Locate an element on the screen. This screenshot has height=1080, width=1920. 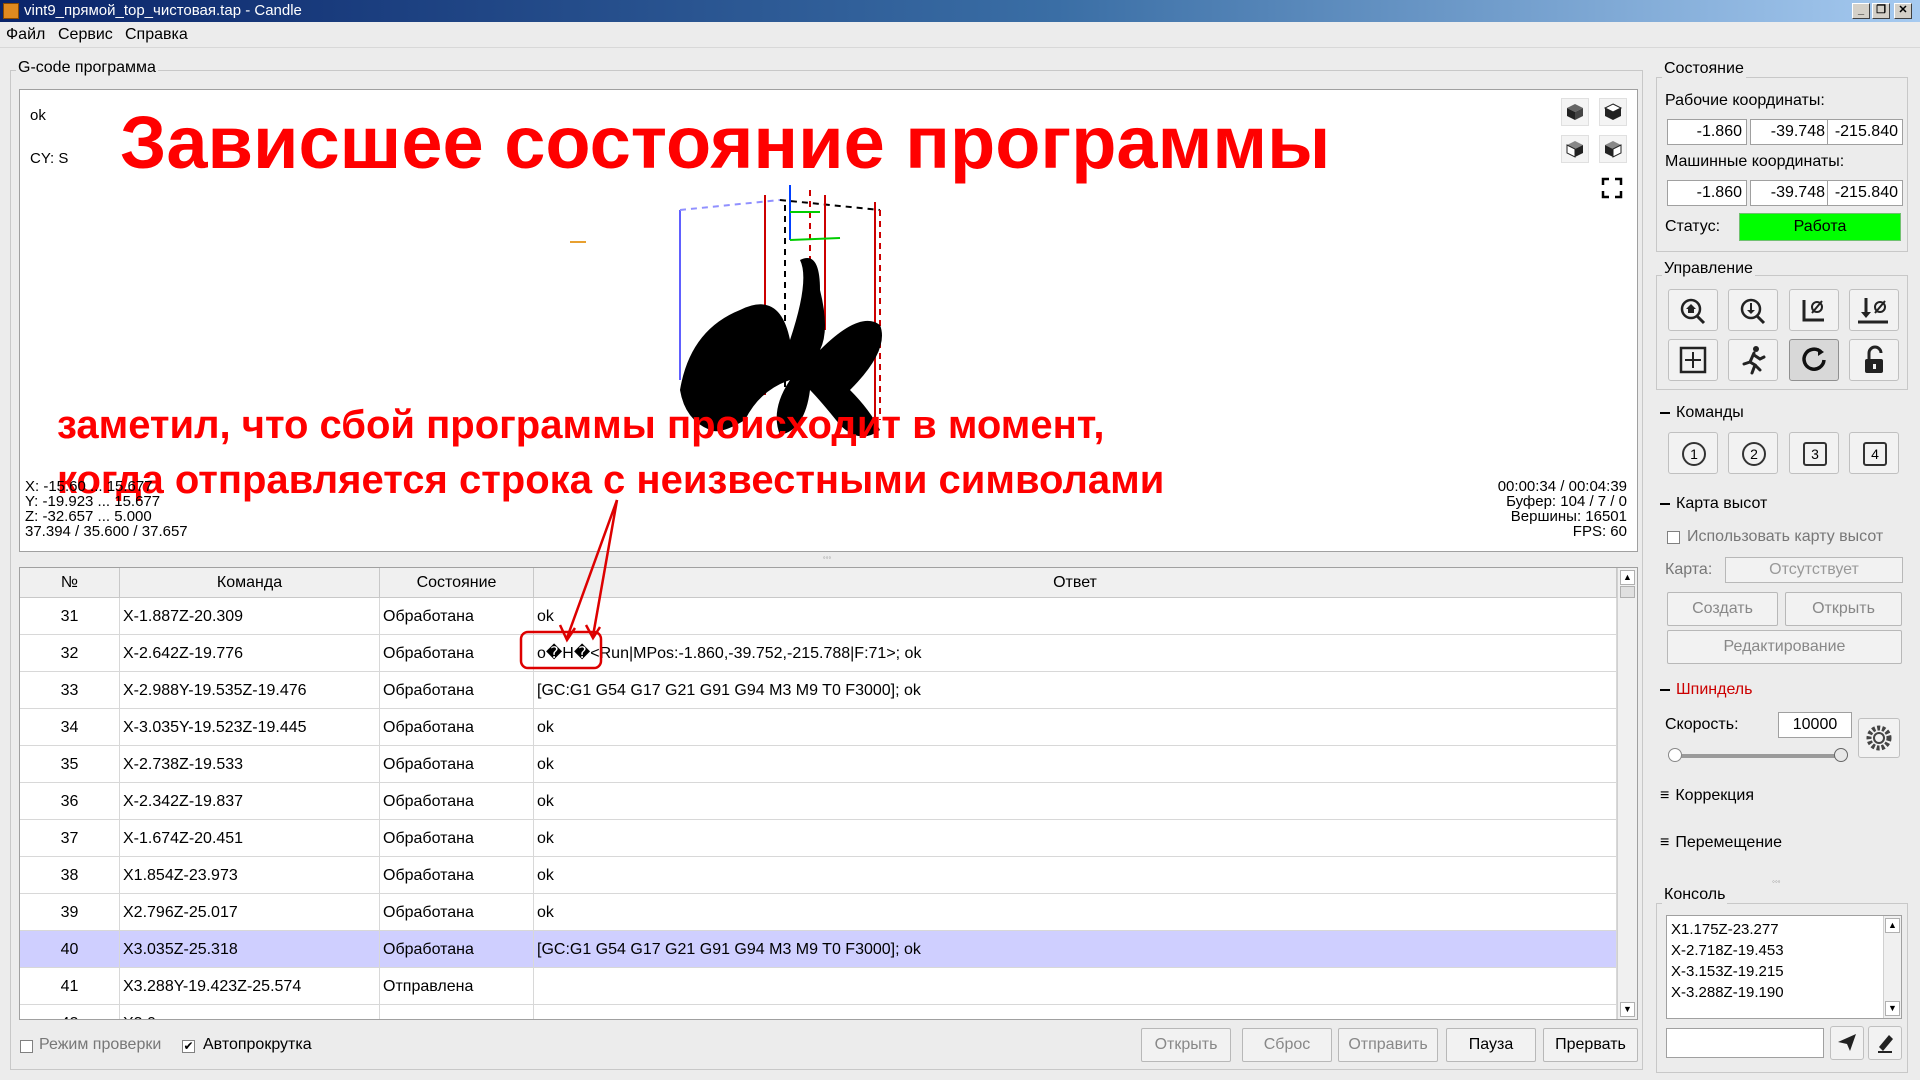
view-top-button is located at coordinates (1613, 112).